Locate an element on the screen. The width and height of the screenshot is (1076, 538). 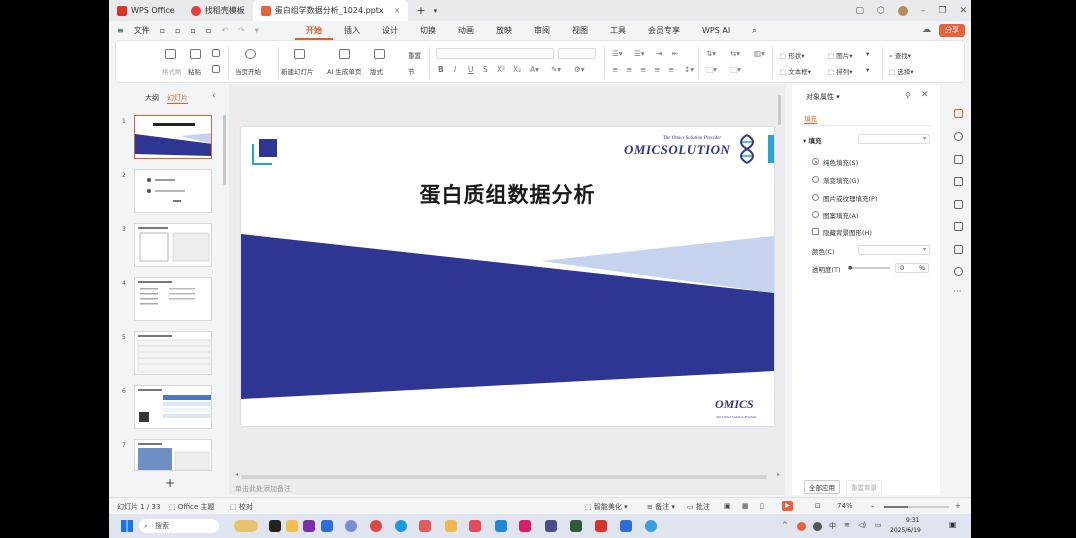
ai-slide-button: AI 生成单页 is located at coordinates (344, 71).